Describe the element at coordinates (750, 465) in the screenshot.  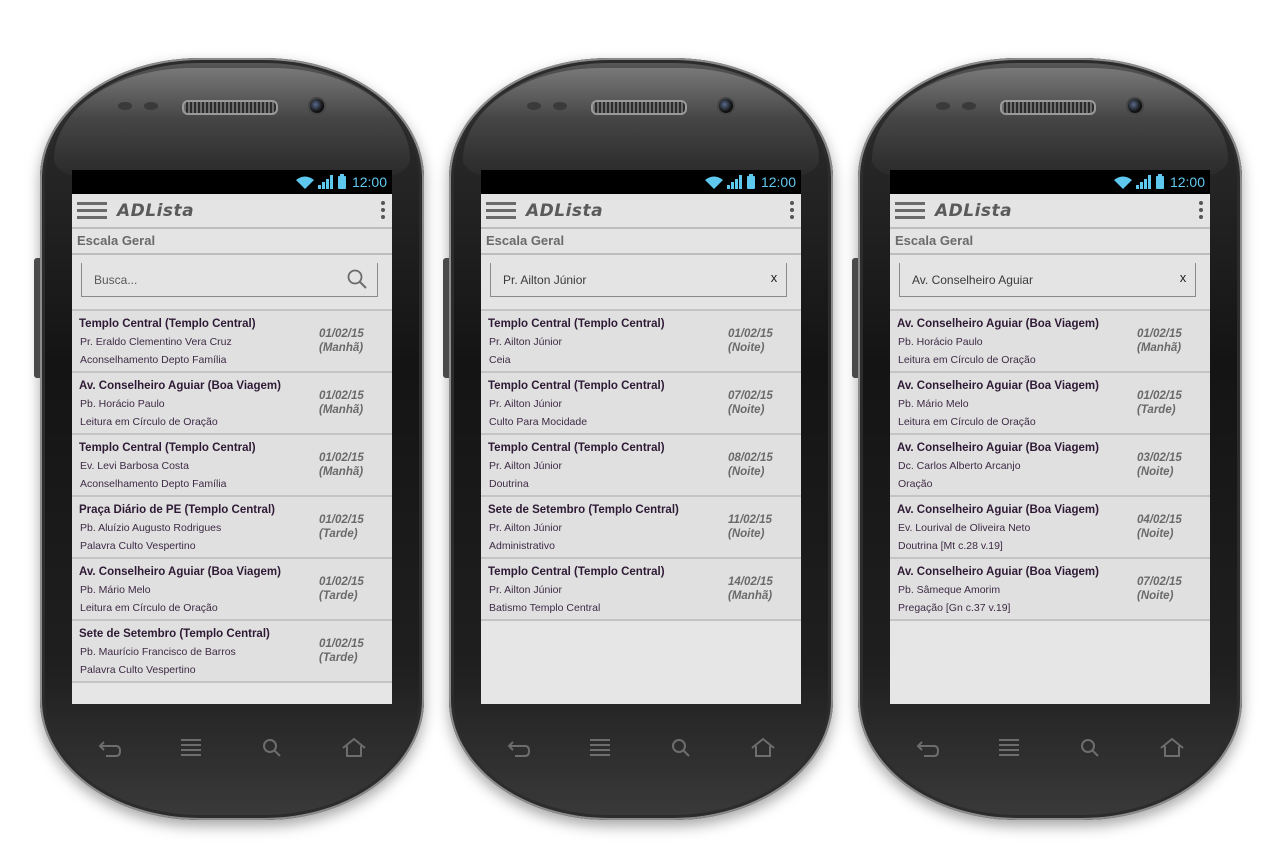
I see `item-datetime: 08/02/15 (Noite)` at that location.